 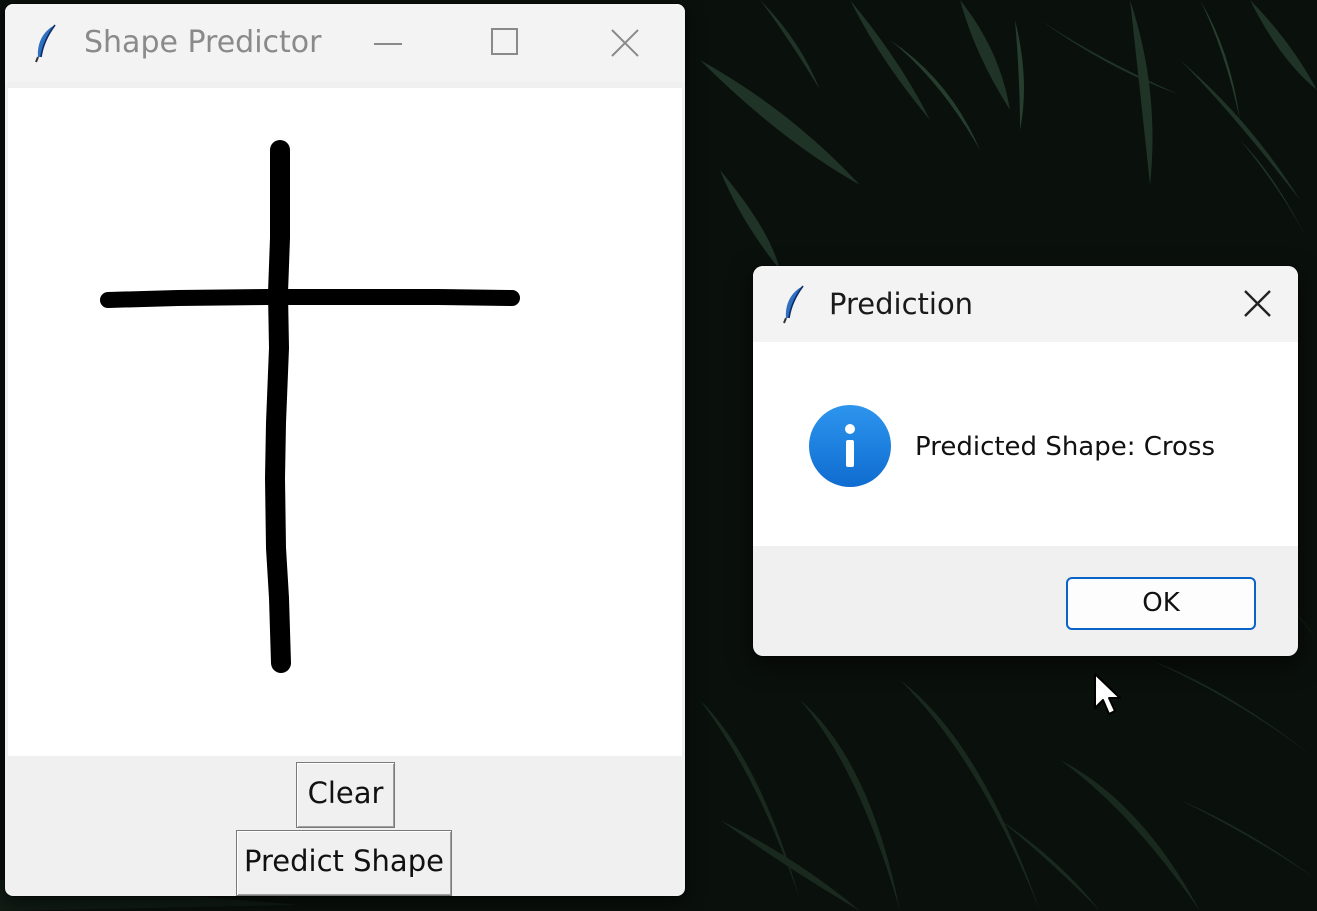 What do you see at coordinates (1065, 447) in the screenshot?
I see `prediction-message: Predicted Shape: Cross` at bounding box center [1065, 447].